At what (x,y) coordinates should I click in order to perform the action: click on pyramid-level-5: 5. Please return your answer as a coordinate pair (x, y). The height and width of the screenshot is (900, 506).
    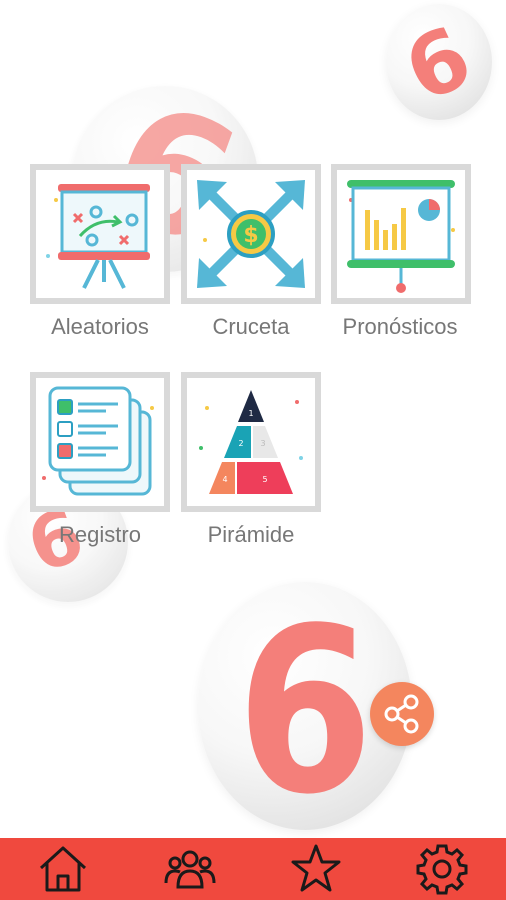
    Looking at the image, I should click on (264, 479).